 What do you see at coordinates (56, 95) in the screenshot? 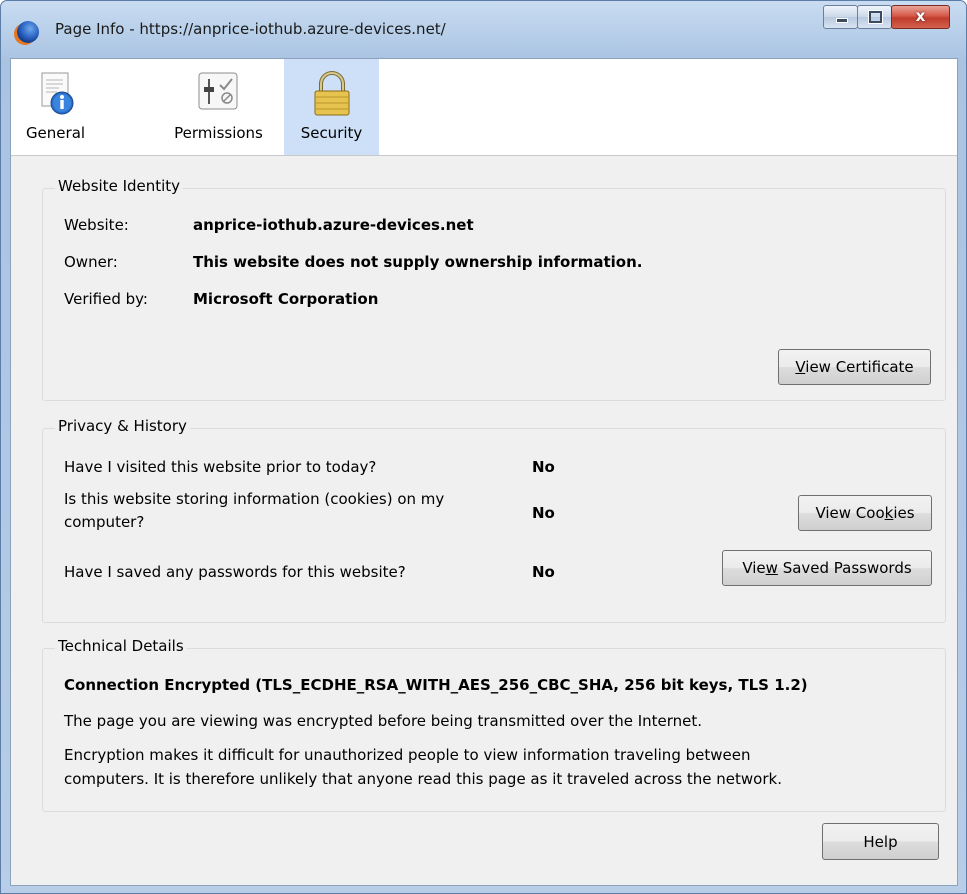
I see `info-document-icon` at bounding box center [56, 95].